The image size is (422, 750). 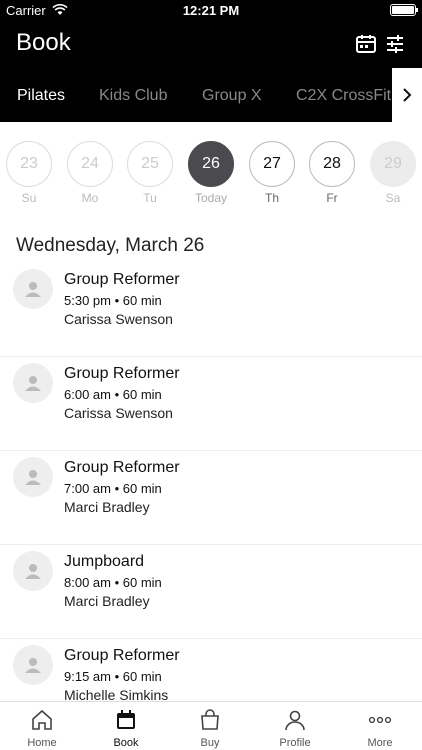 I want to click on date-number: 28, so click(x=332, y=164).